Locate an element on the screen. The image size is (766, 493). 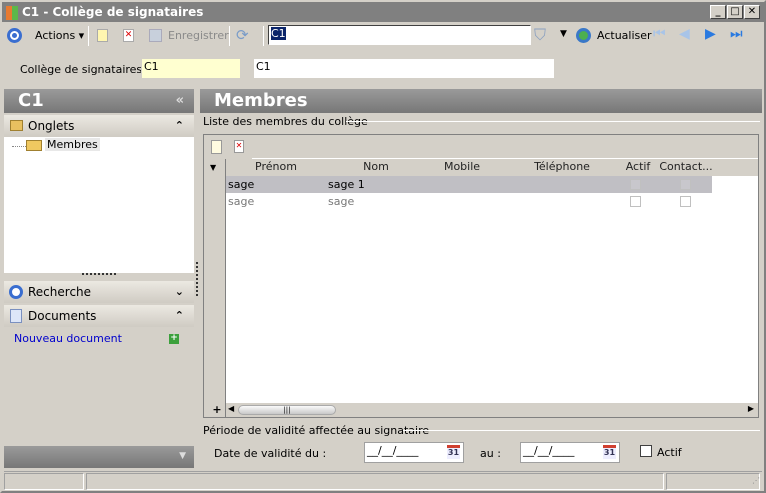
date-from-input: __/__/____ 31 is located at coordinates (414, 452).